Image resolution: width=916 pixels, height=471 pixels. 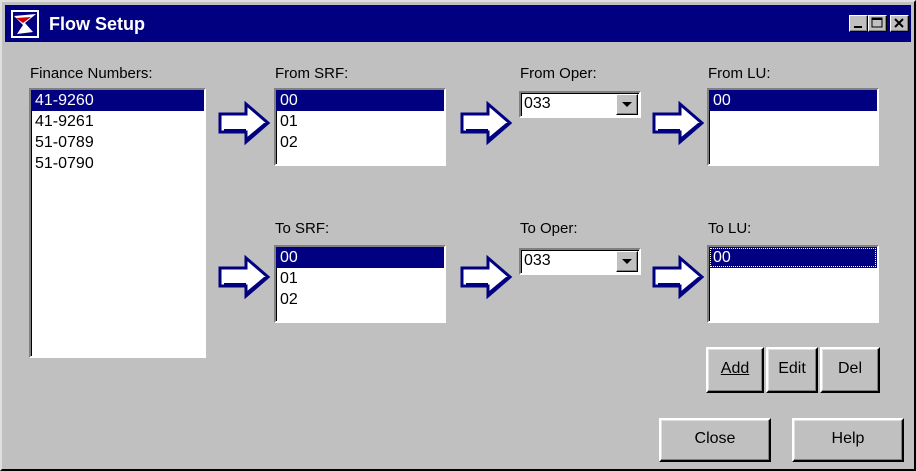 What do you see at coordinates (858, 23) in the screenshot?
I see `minimize-button` at bounding box center [858, 23].